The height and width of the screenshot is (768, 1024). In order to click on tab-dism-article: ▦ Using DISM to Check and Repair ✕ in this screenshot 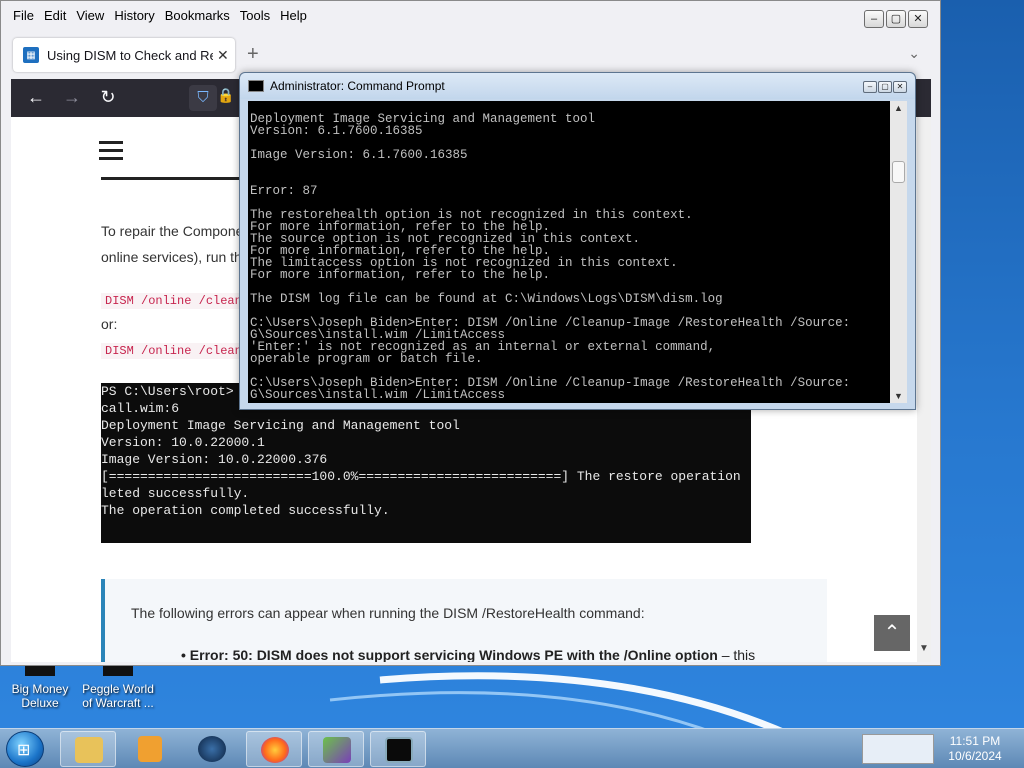, I will do `click(124, 55)`.